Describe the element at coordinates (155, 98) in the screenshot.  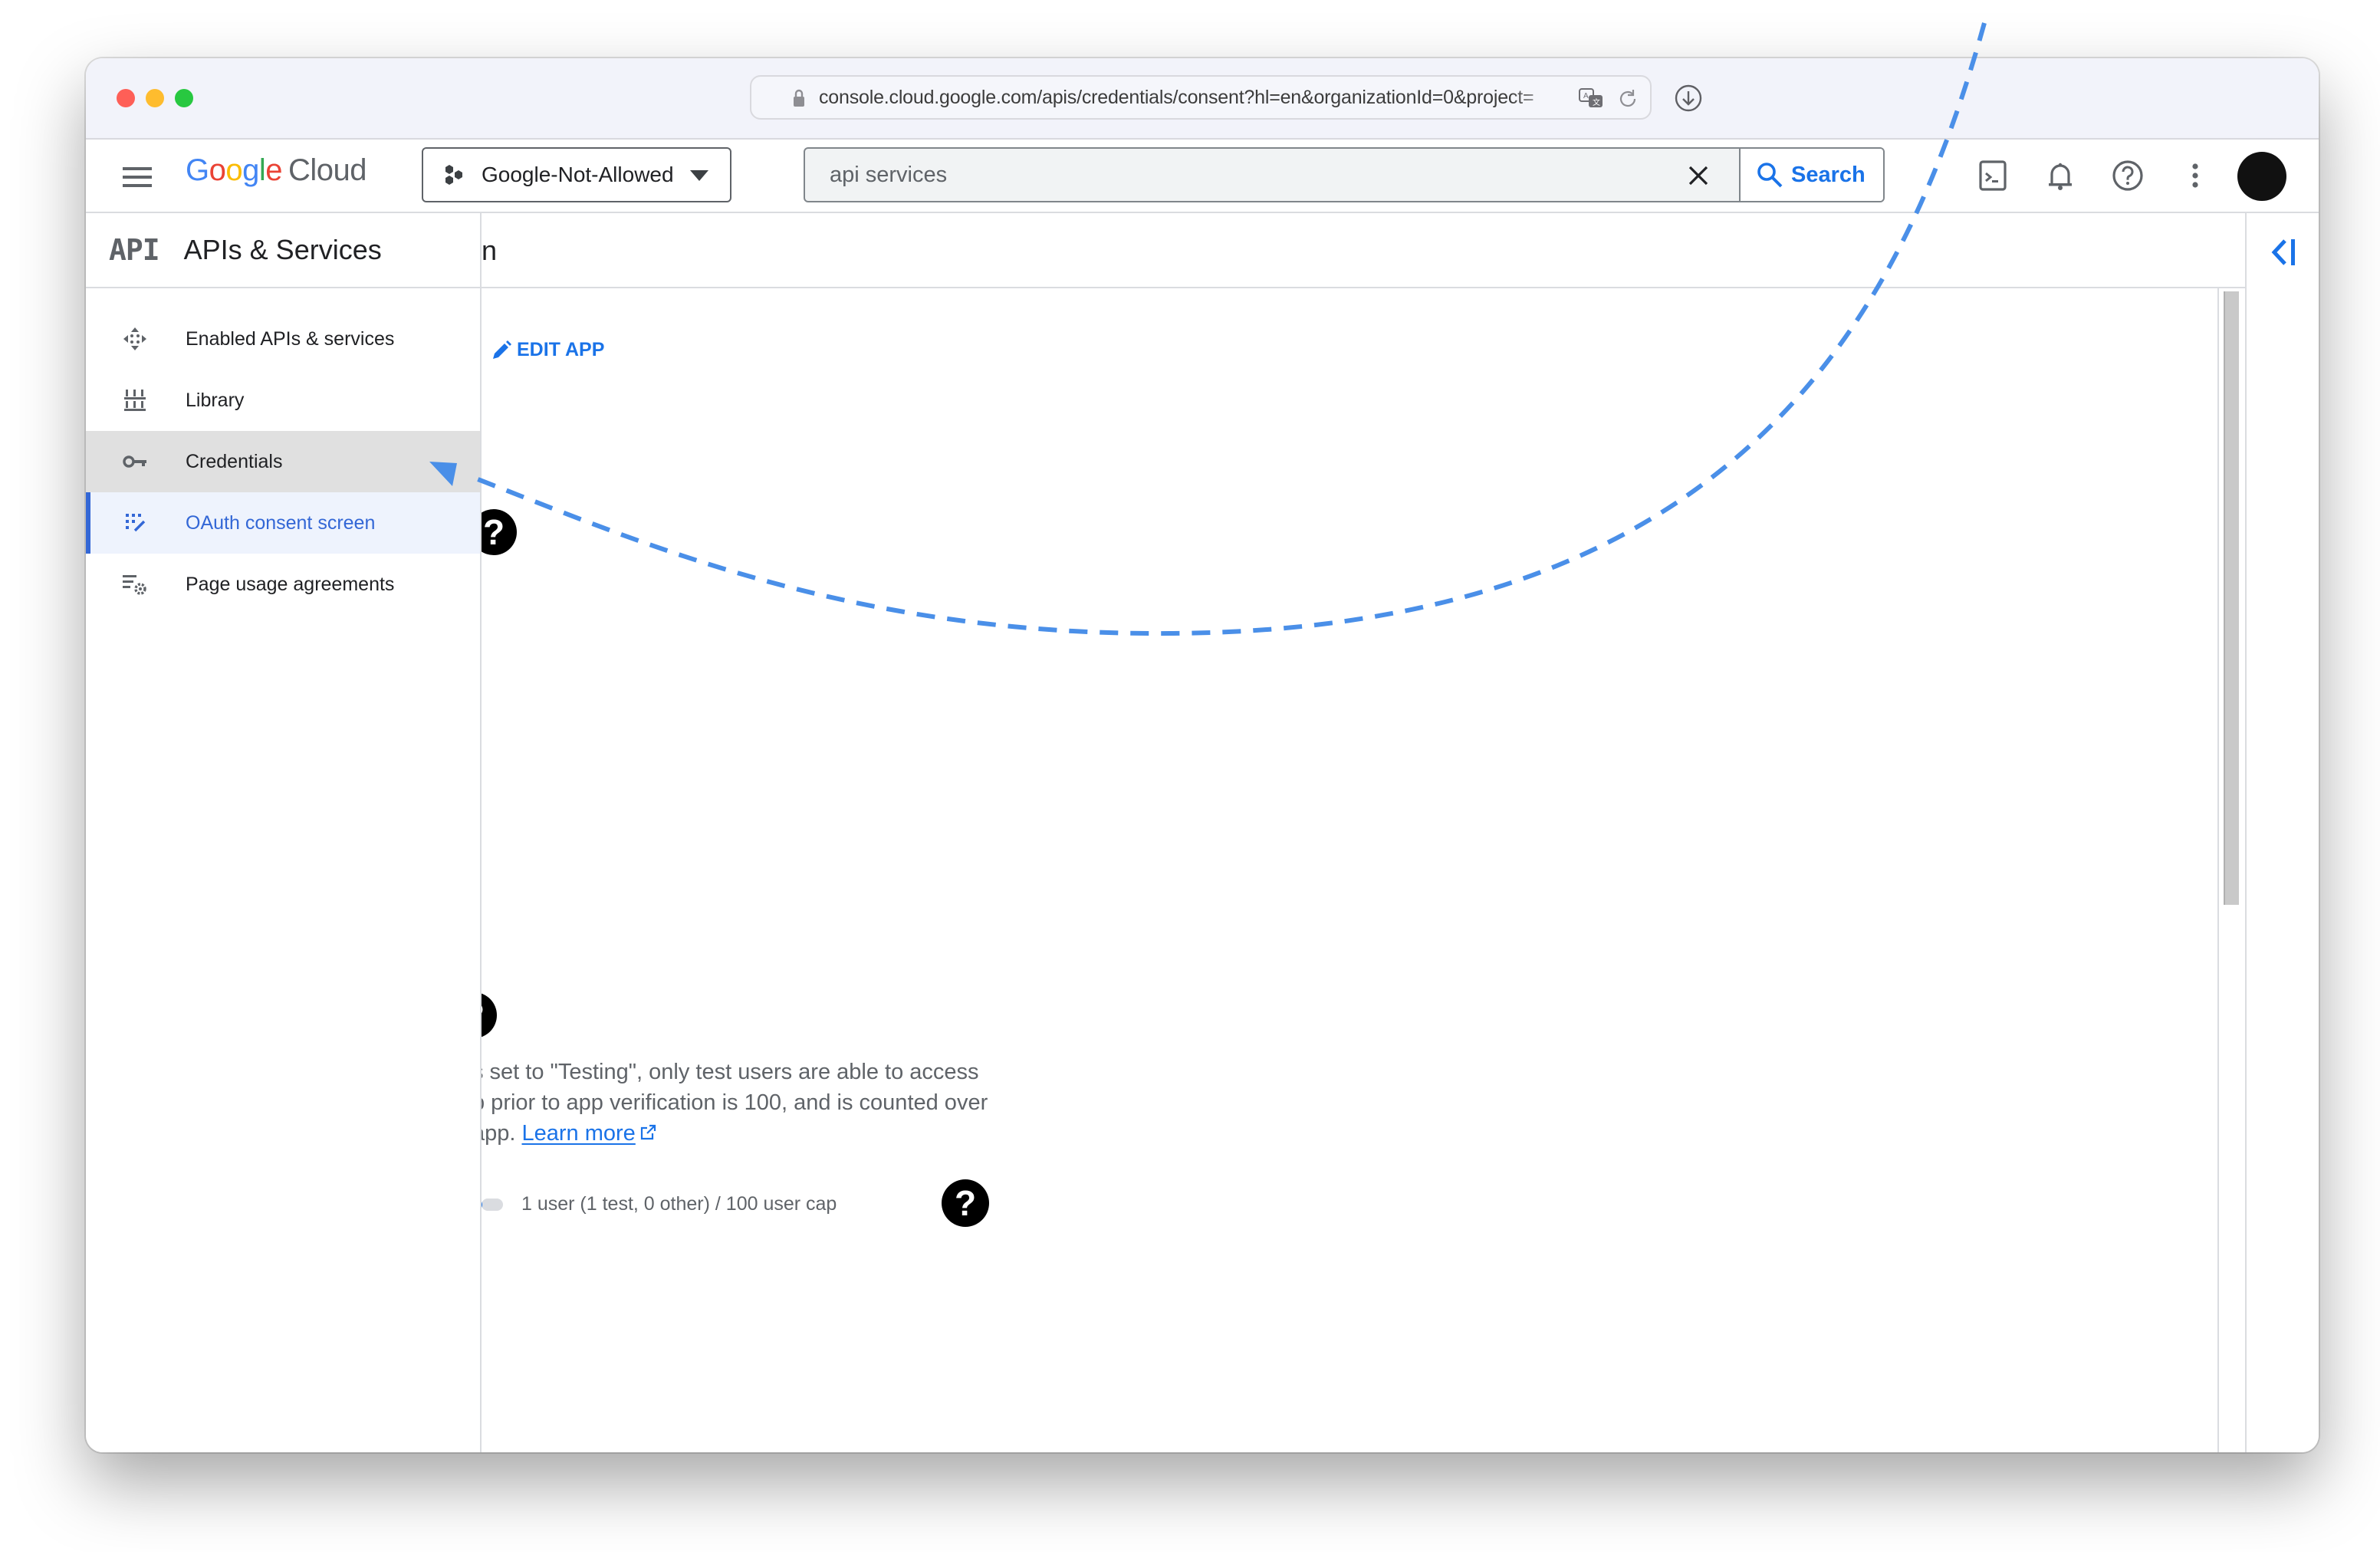
I see `minimize-window-button` at that location.